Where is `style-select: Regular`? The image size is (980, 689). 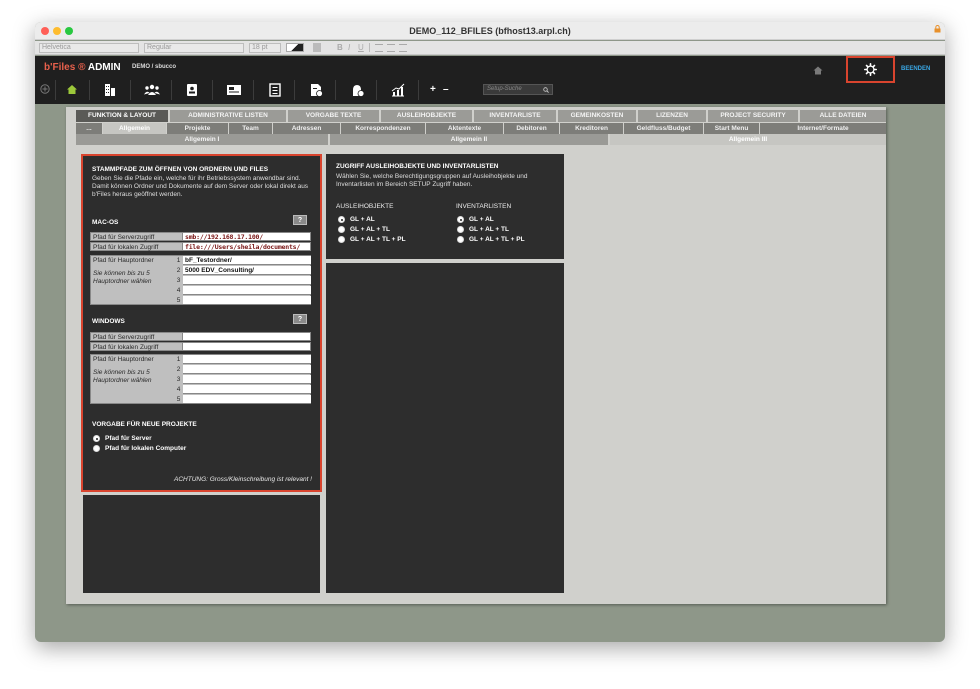 style-select: Regular is located at coordinates (194, 48).